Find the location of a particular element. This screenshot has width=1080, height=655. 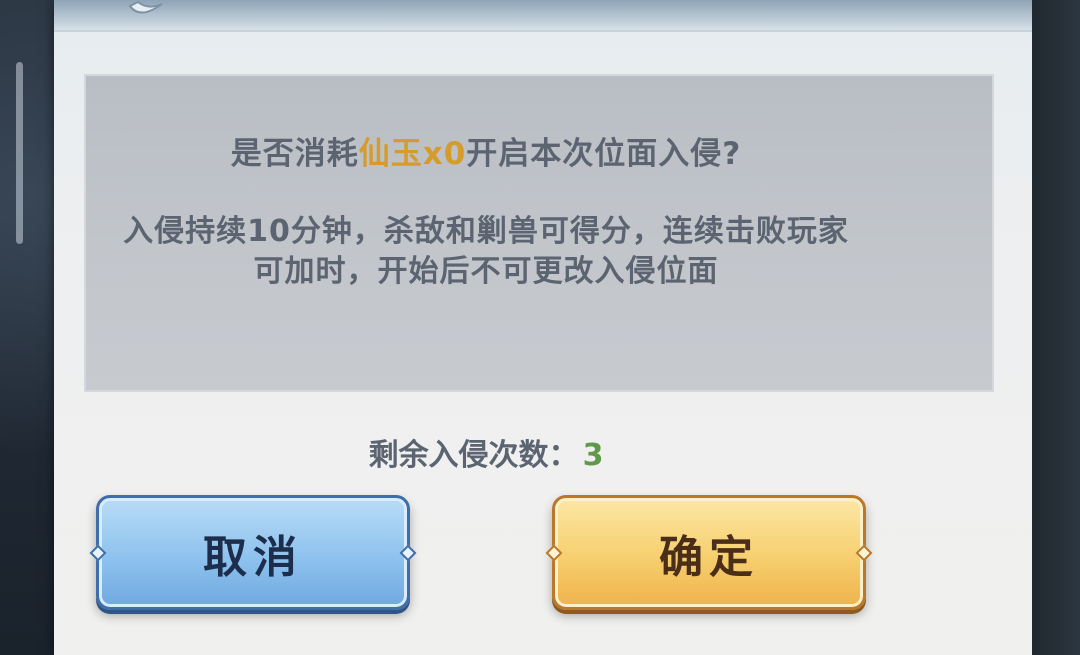

confirm-button: 确定 is located at coordinates (709, 552).